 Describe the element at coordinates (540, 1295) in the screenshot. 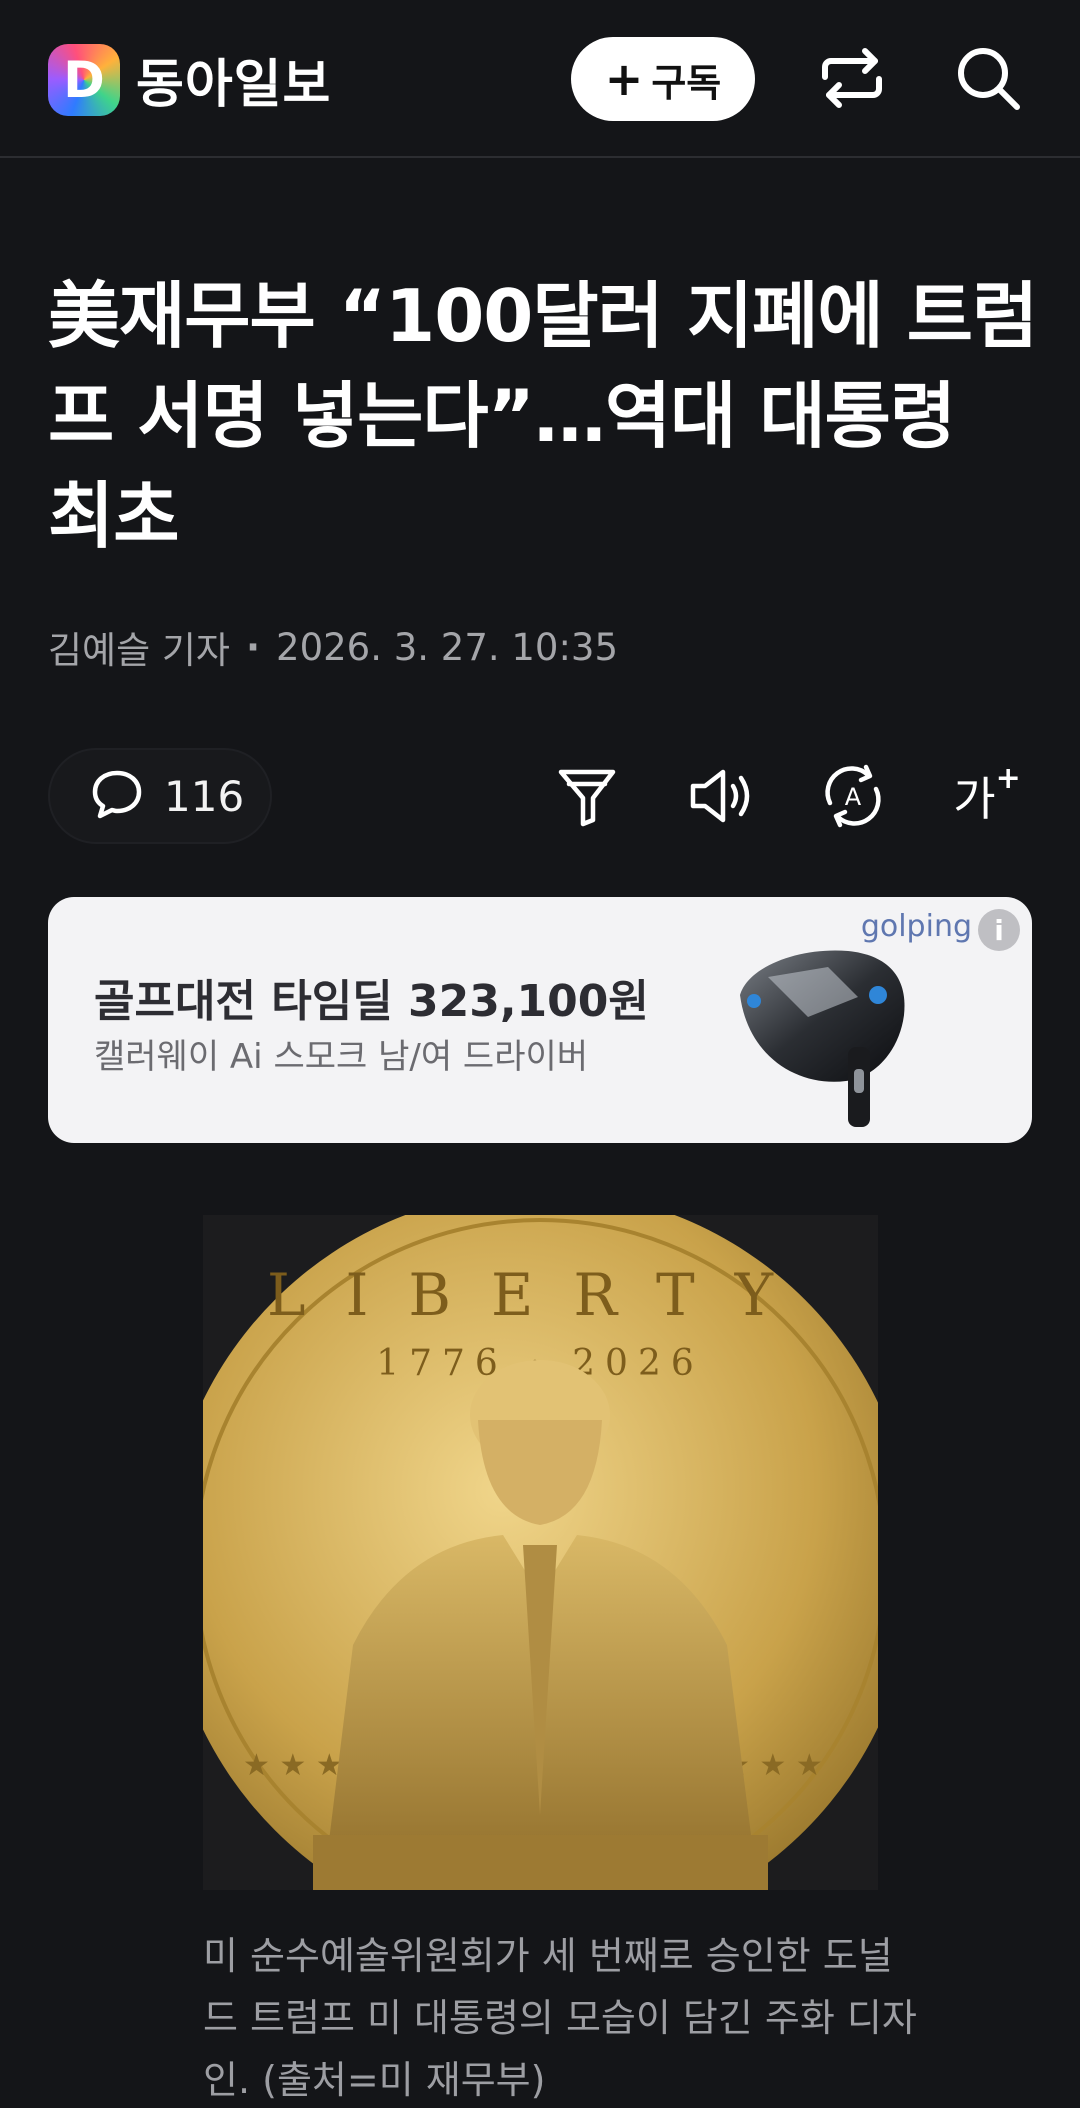

I see `svg-text: LIBERTY` at that location.